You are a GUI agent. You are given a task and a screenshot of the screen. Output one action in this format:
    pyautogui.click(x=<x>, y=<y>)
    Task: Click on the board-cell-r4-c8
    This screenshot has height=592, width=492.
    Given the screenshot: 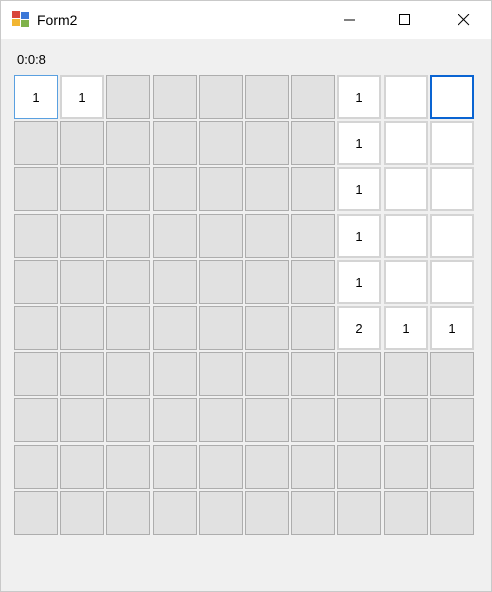 What is the action you would take?
    pyautogui.click(x=406, y=282)
    